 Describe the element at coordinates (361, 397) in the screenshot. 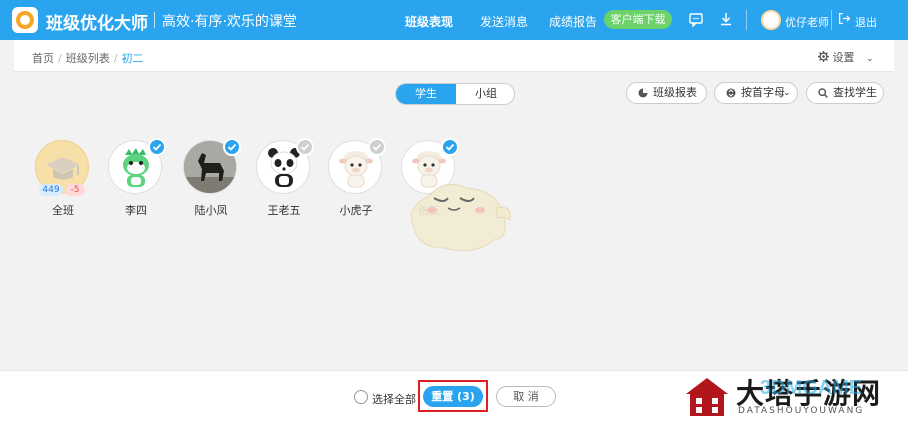

I see `radio-circle-icon` at that location.